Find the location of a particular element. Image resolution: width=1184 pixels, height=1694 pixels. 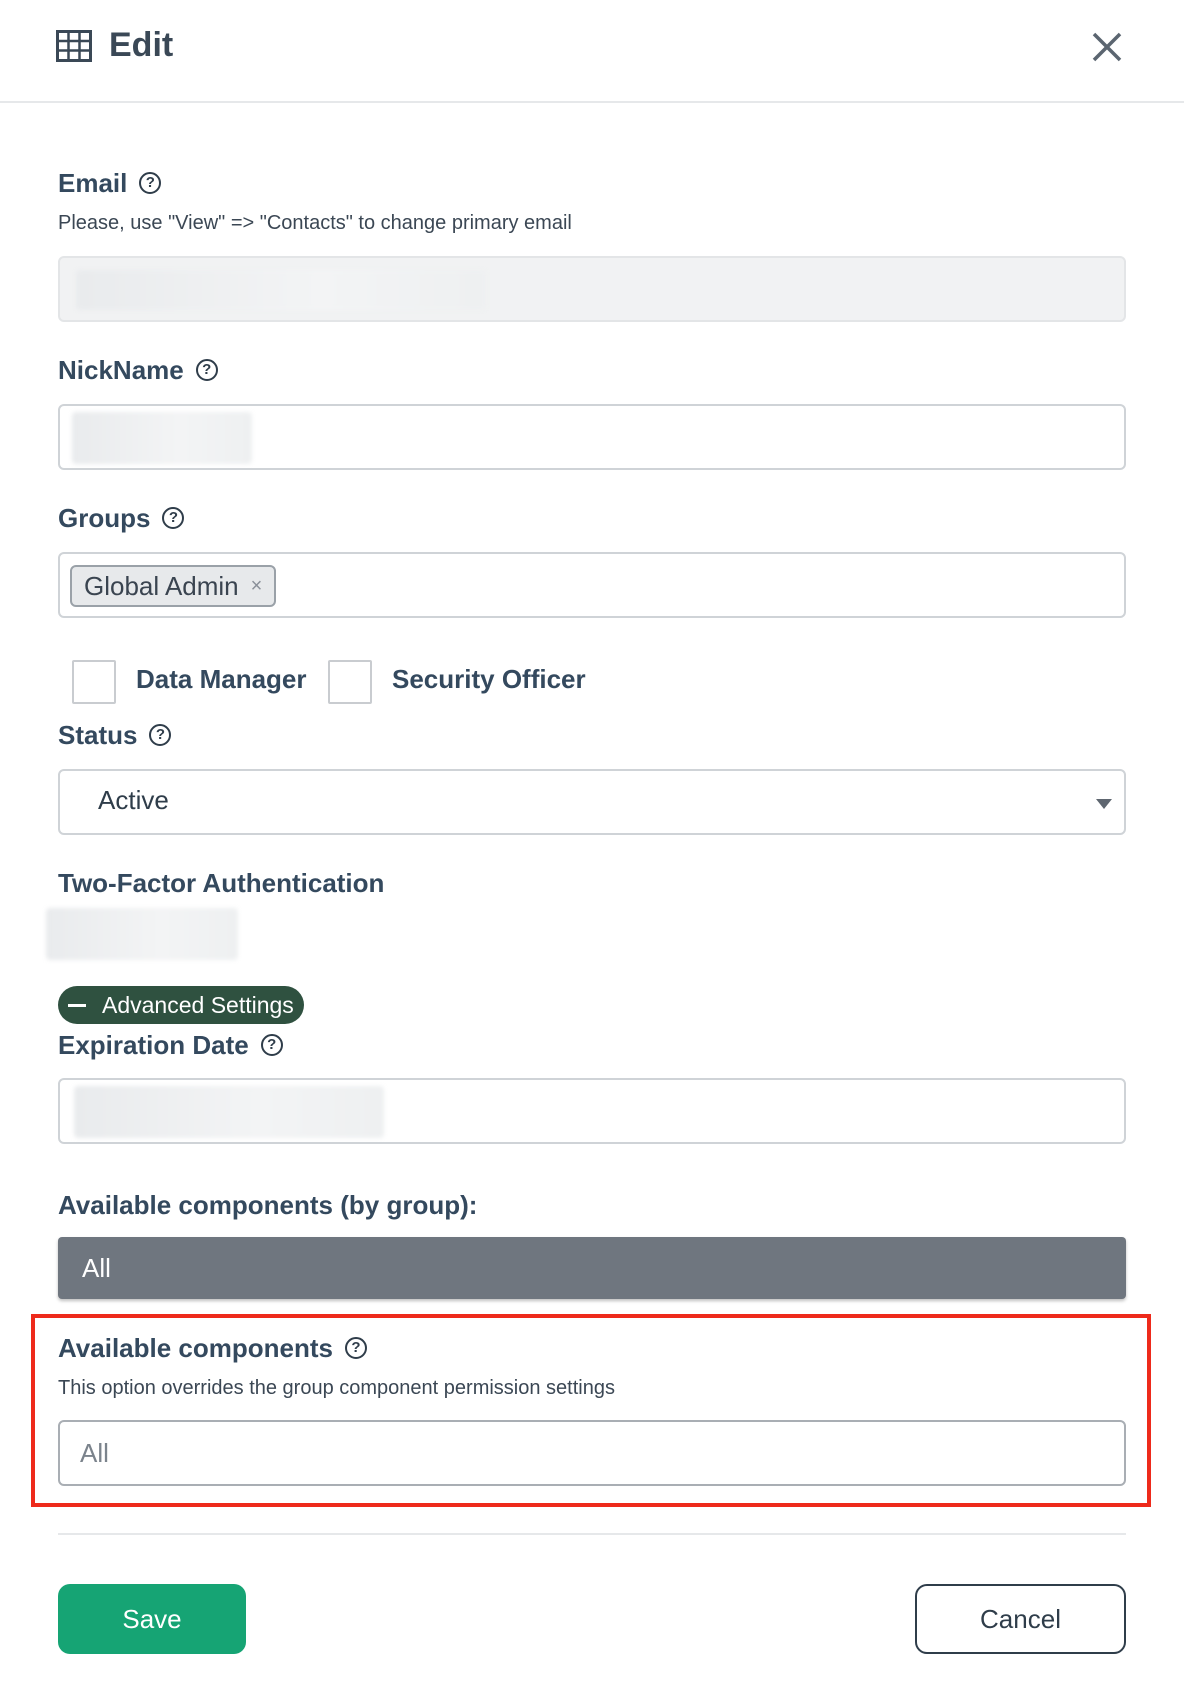

status-selected-value: Active is located at coordinates (133, 800).